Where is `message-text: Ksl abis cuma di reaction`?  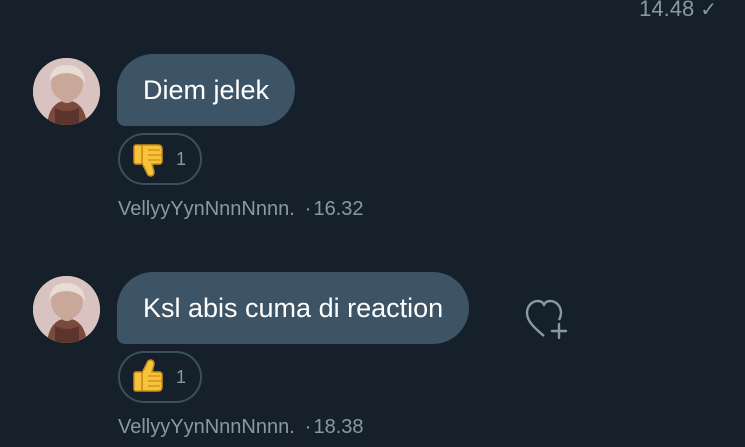 message-text: Ksl abis cuma di reaction is located at coordinates (293, 307).